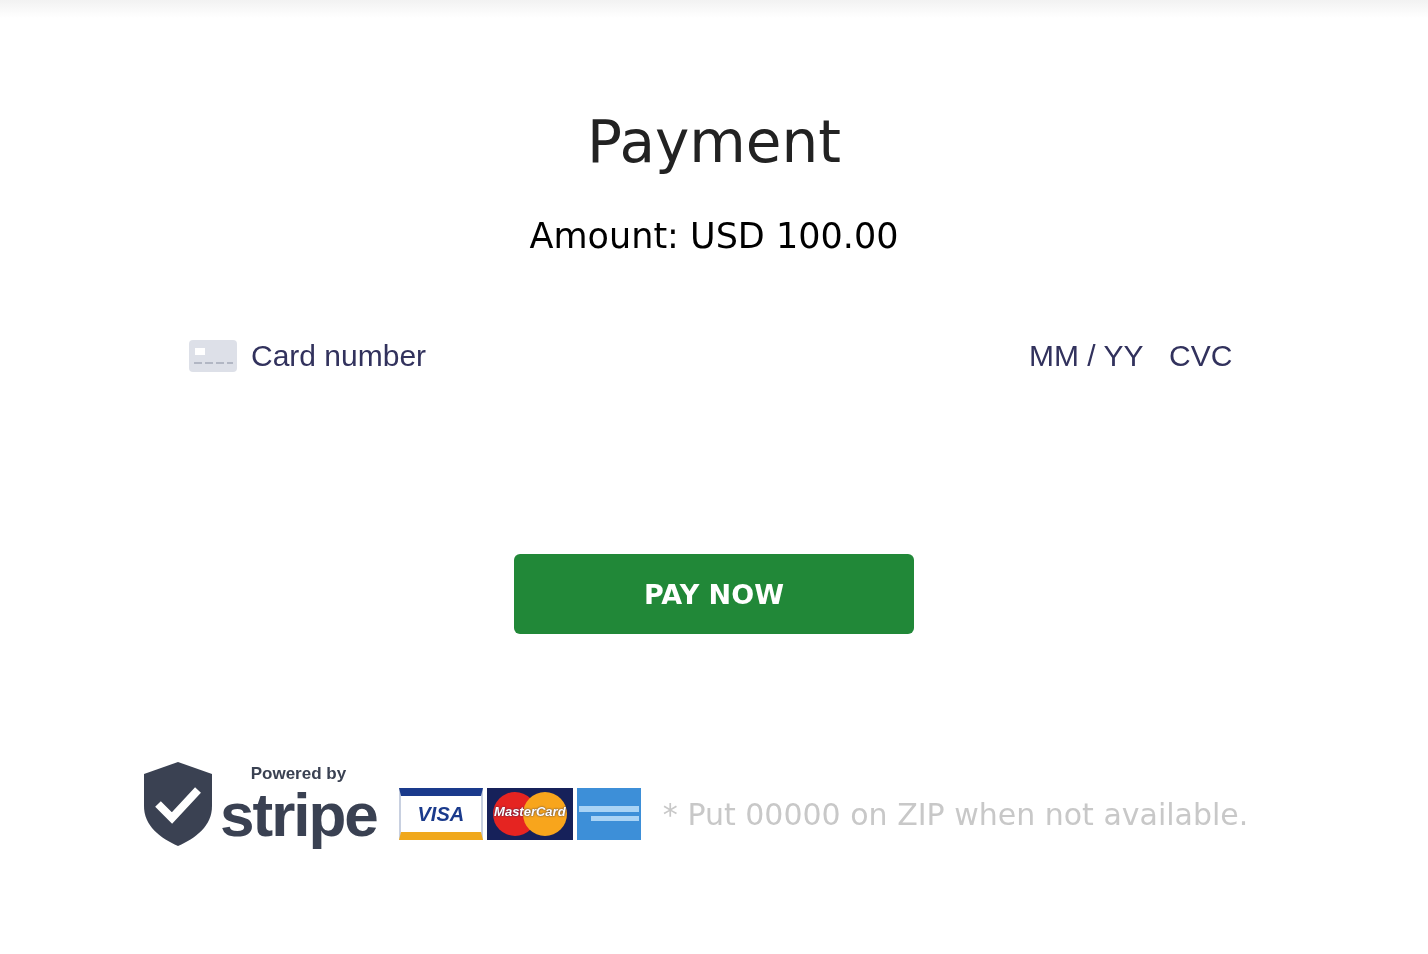 This screenshot has height=954, width=1428. I want to click on cvc-field: CVC, so click(1204, 356).